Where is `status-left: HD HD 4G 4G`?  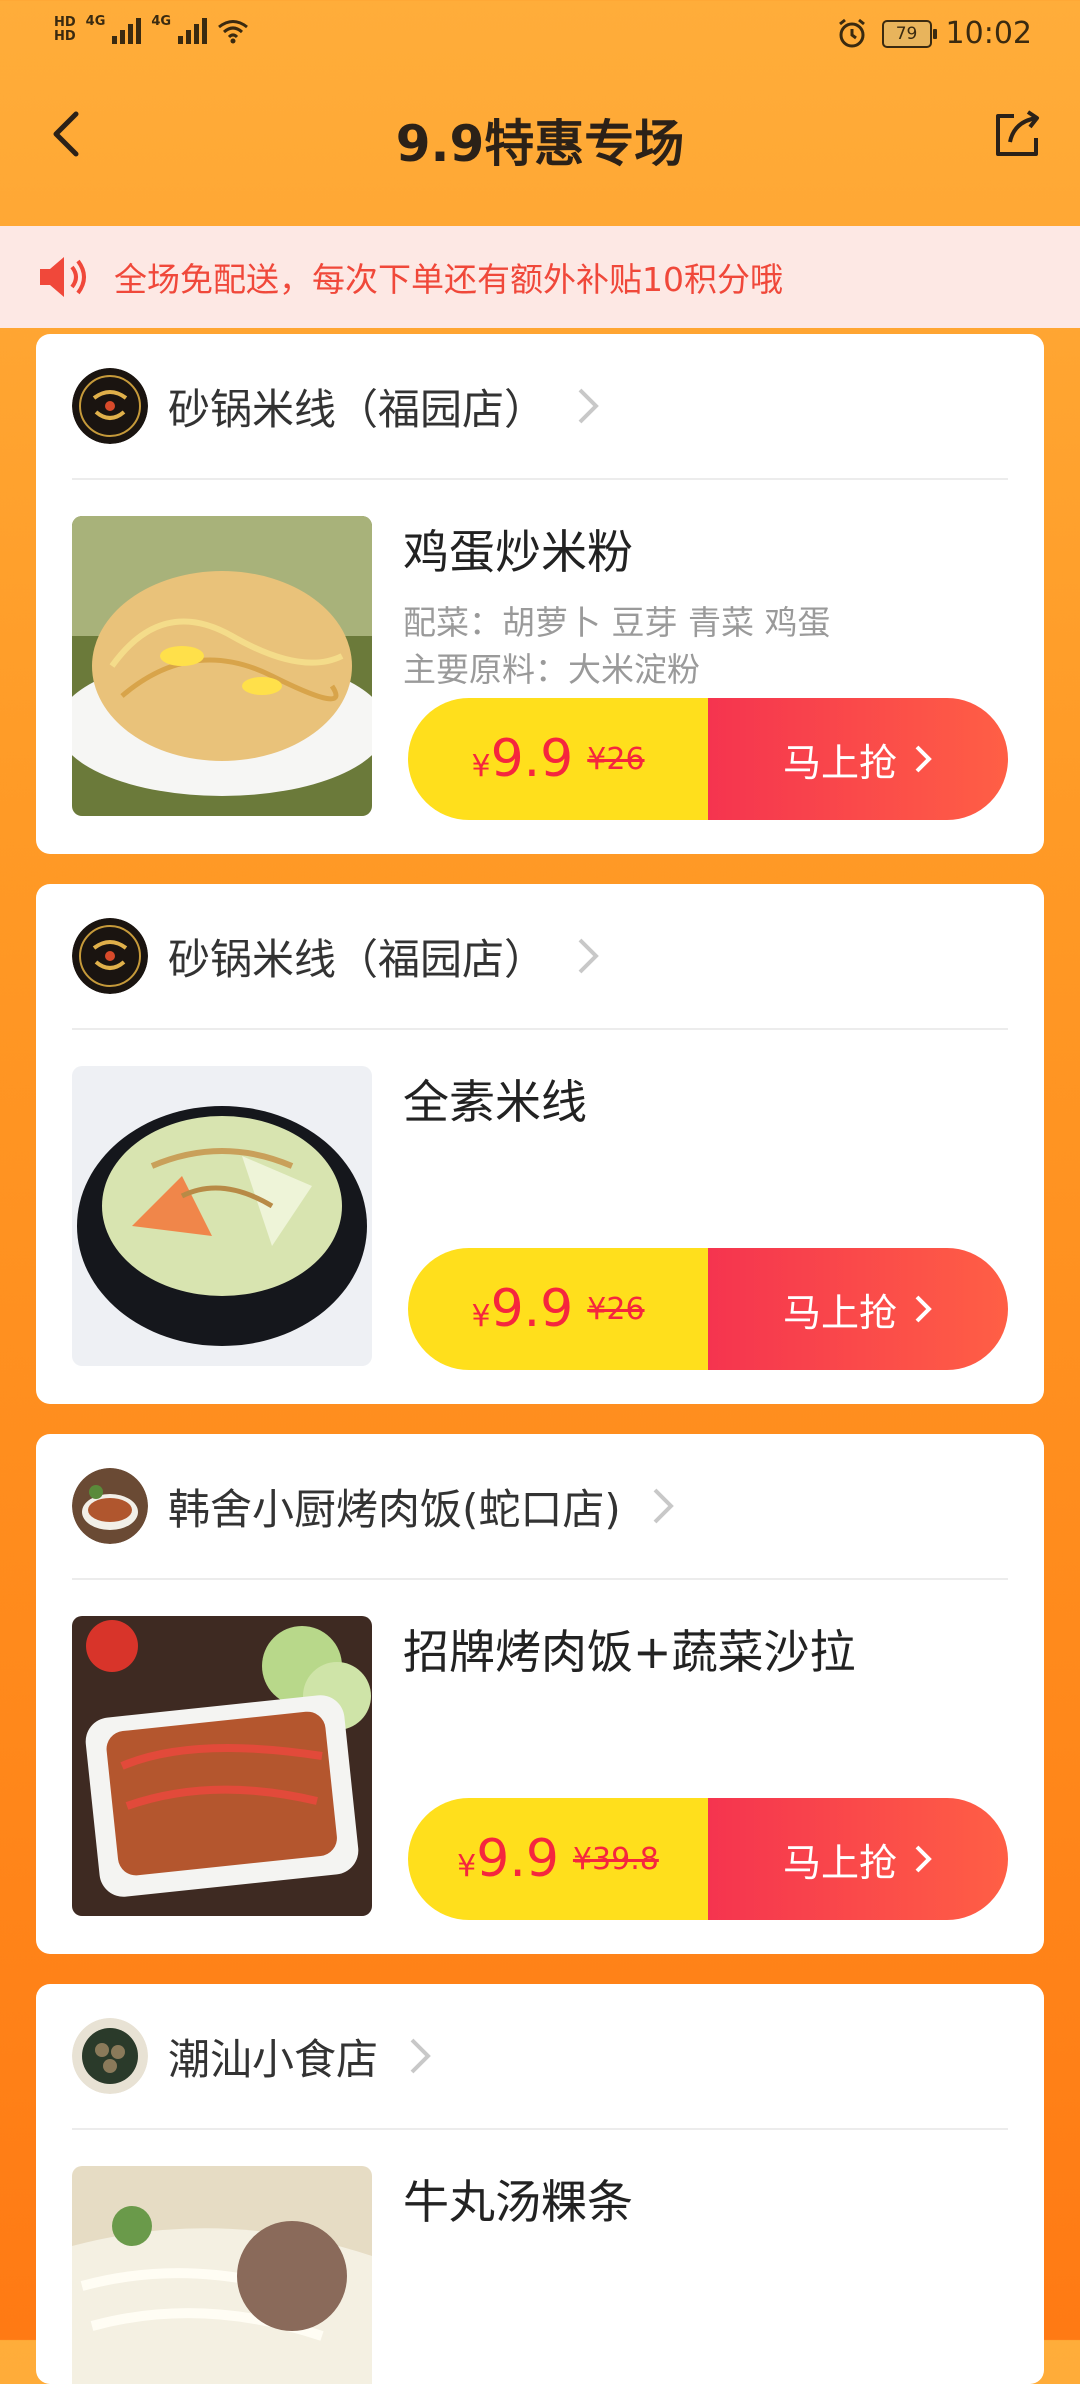 status-left: HD HD 4G 4G is located at coordinates (151, 29).